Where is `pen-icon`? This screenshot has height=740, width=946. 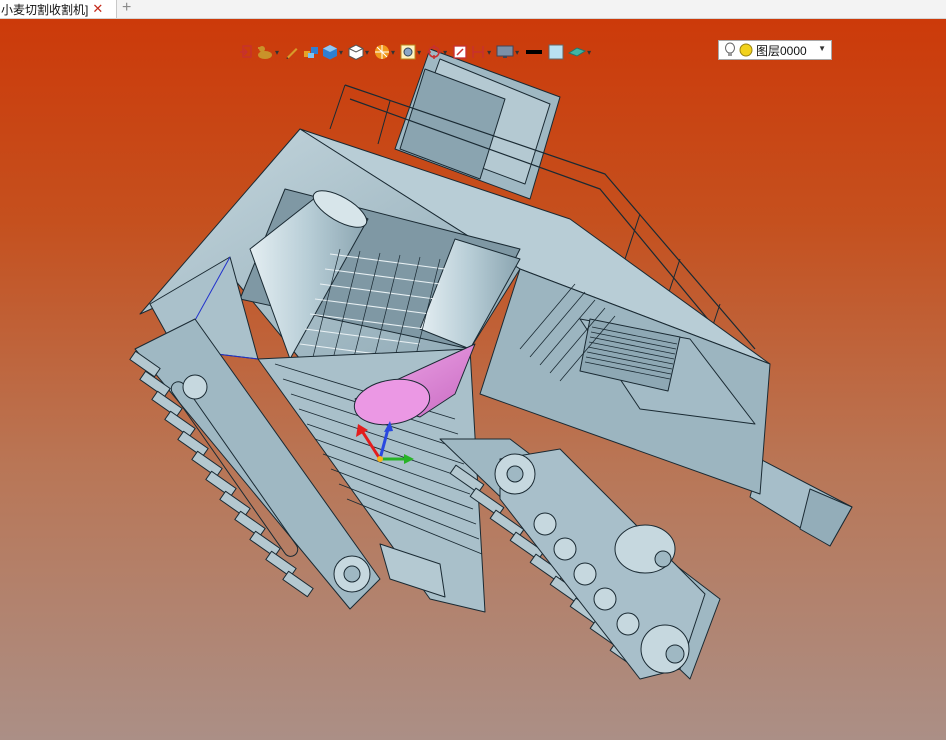
pen-icon is located at coordinates (292, 52).